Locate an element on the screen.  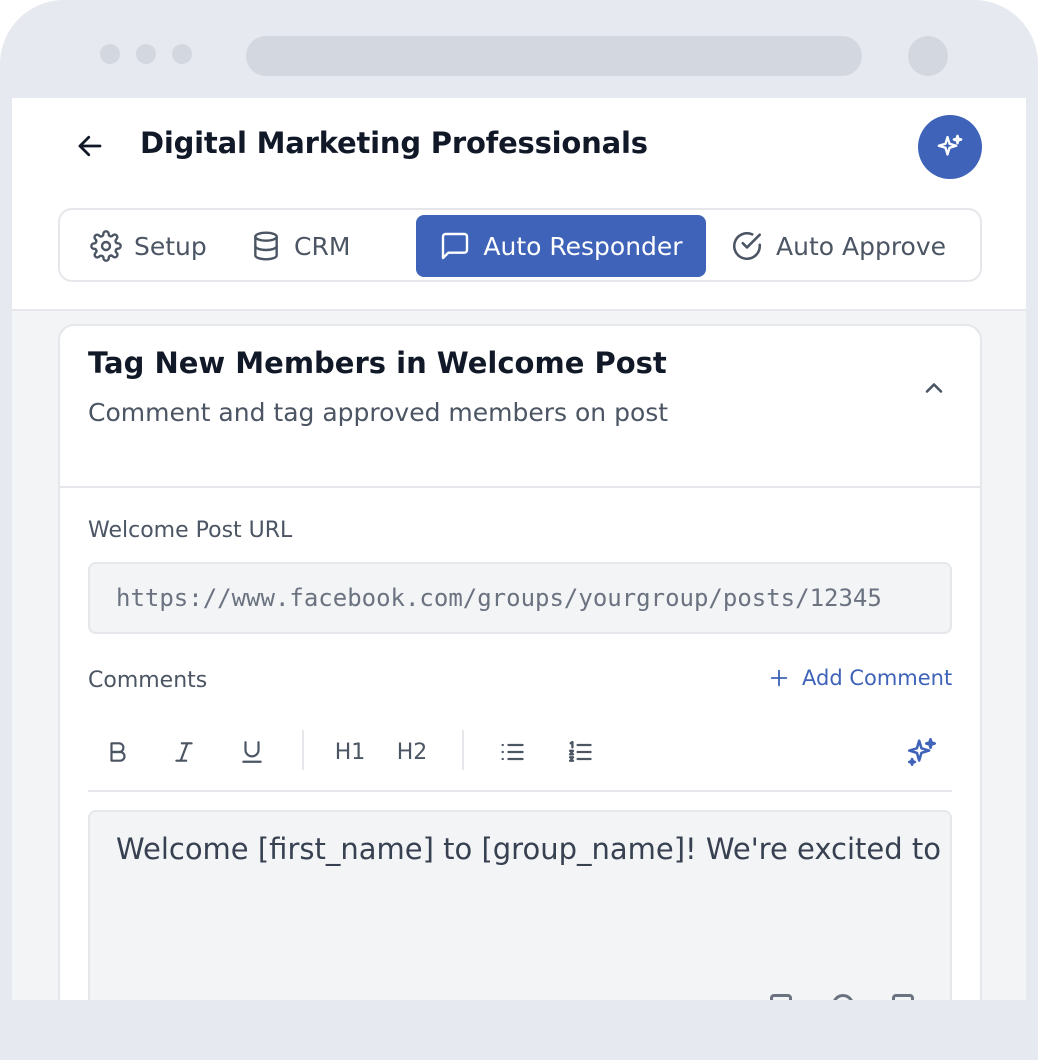
underline-button is located at coordinates (252, 752).